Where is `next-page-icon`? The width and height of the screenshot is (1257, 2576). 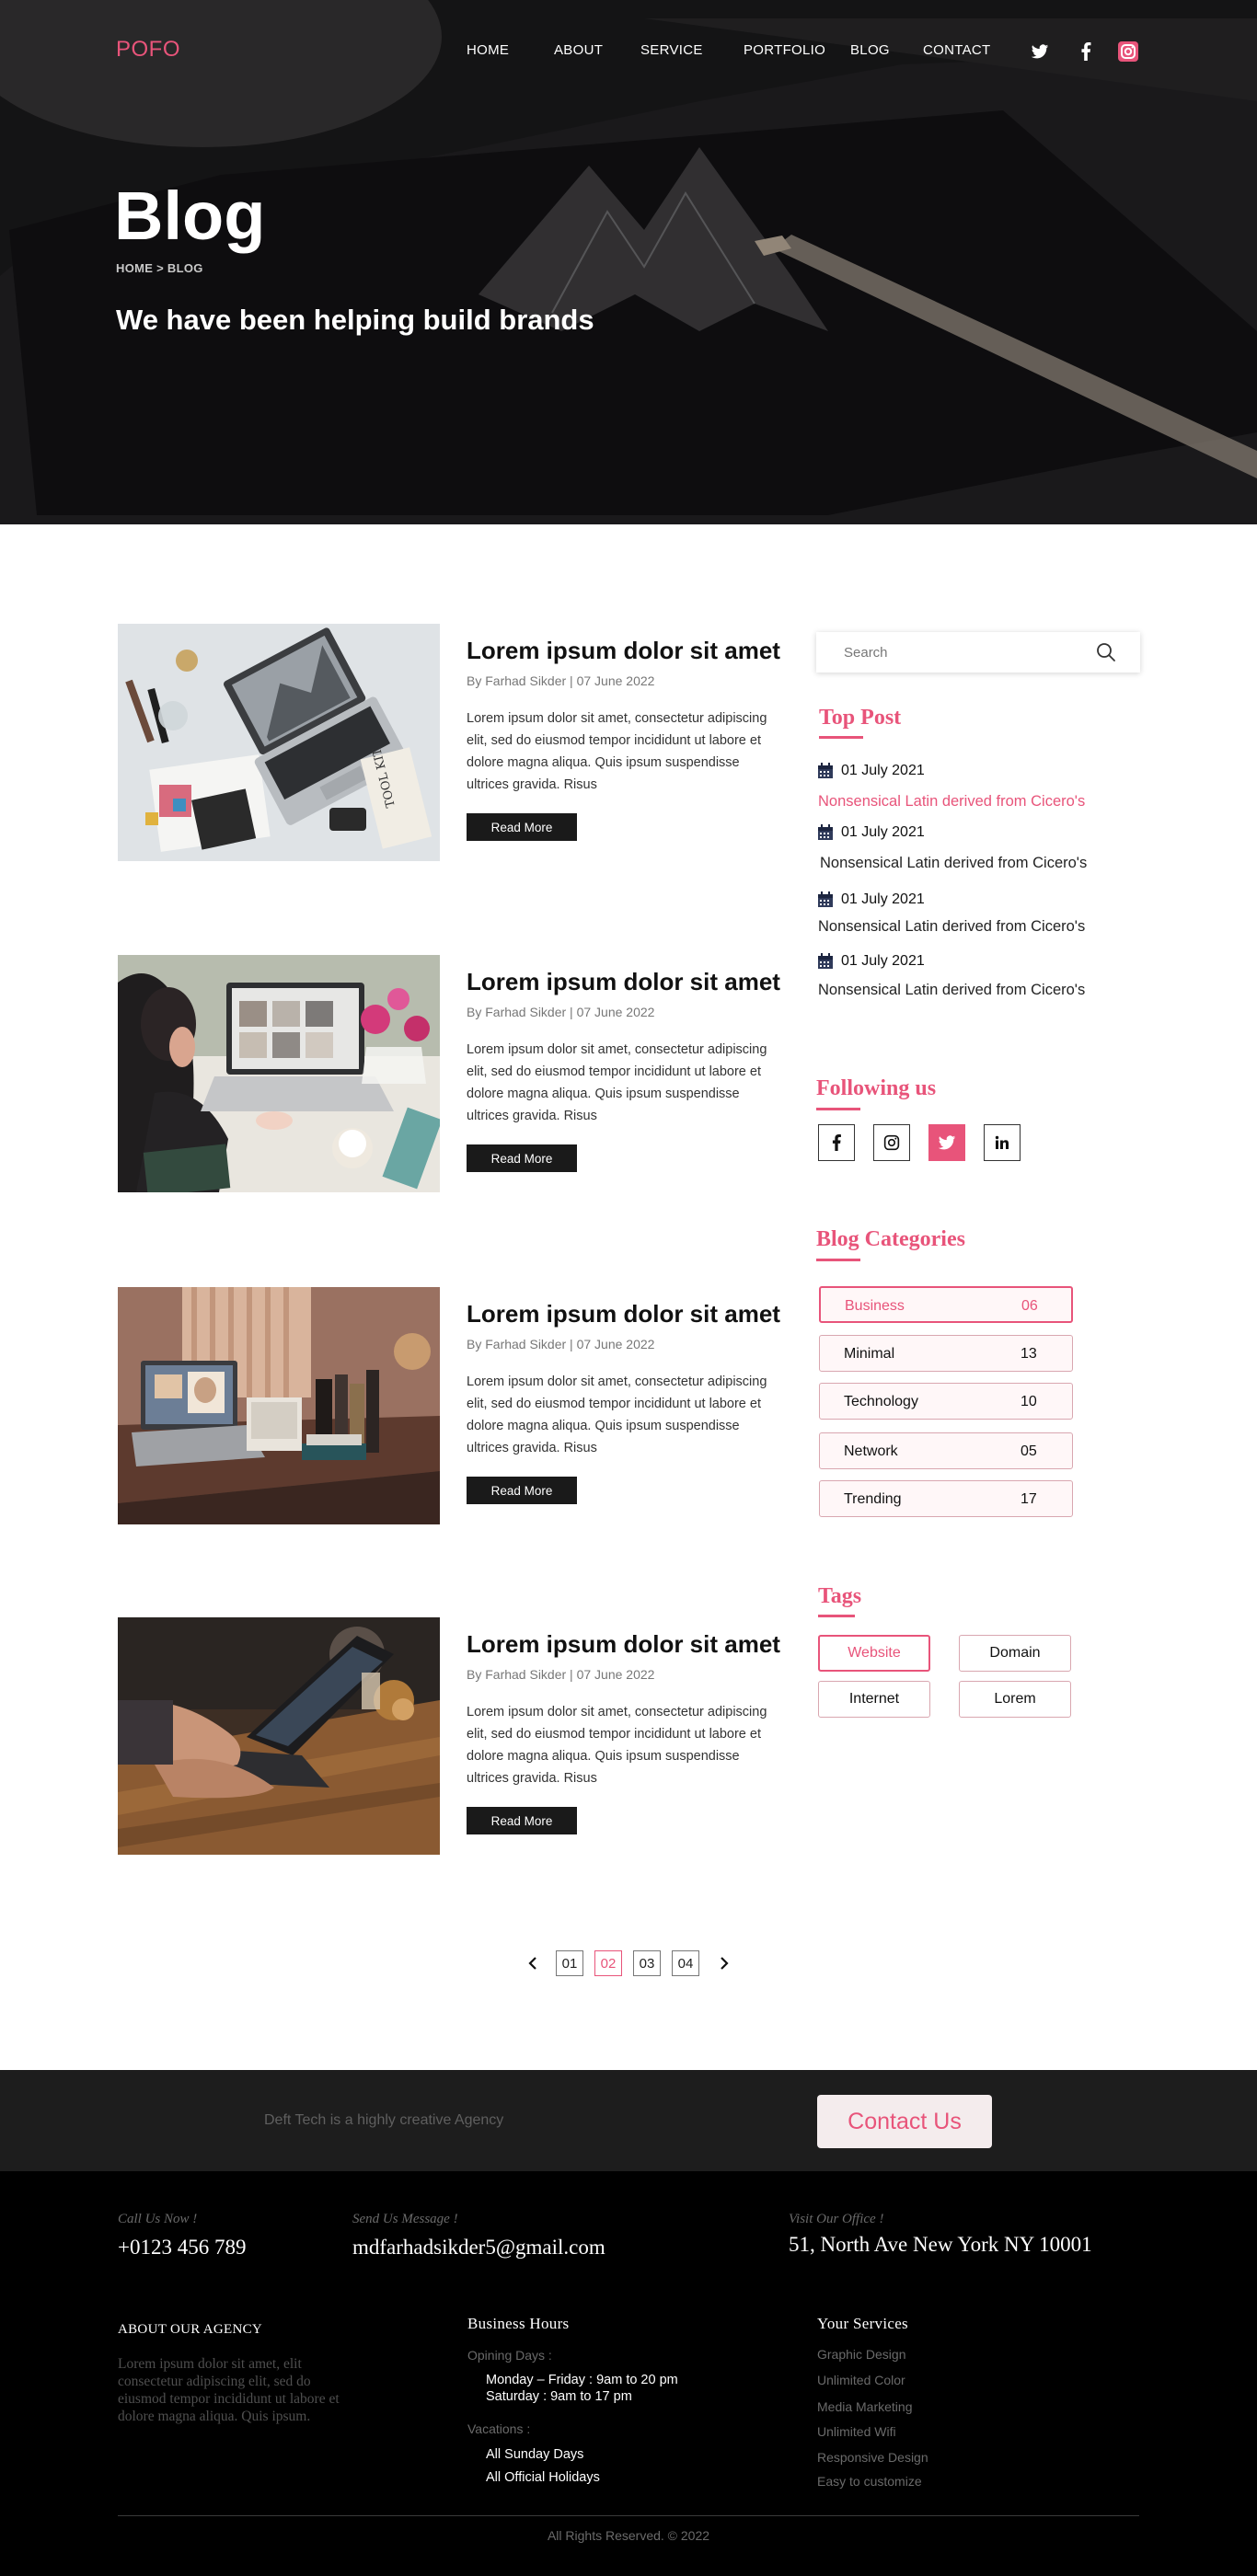
next-page-icon is located at coordinates (724, 1963).